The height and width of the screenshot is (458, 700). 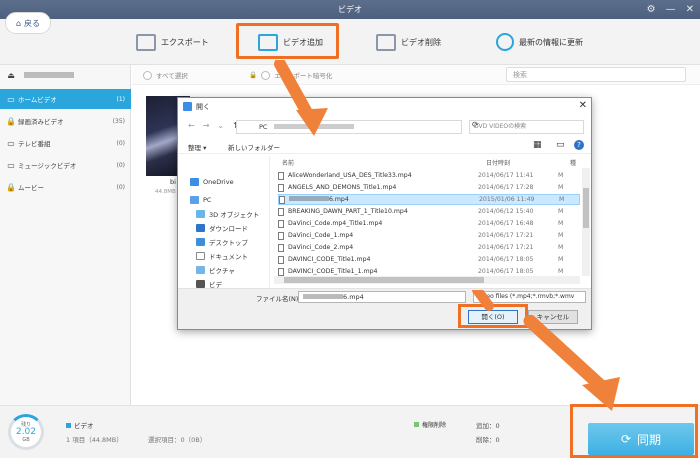 What do you see at coordinates (651, 9) in the screenshot?
I see `gear-icon: ⚙` at bounding box center [651, 9].